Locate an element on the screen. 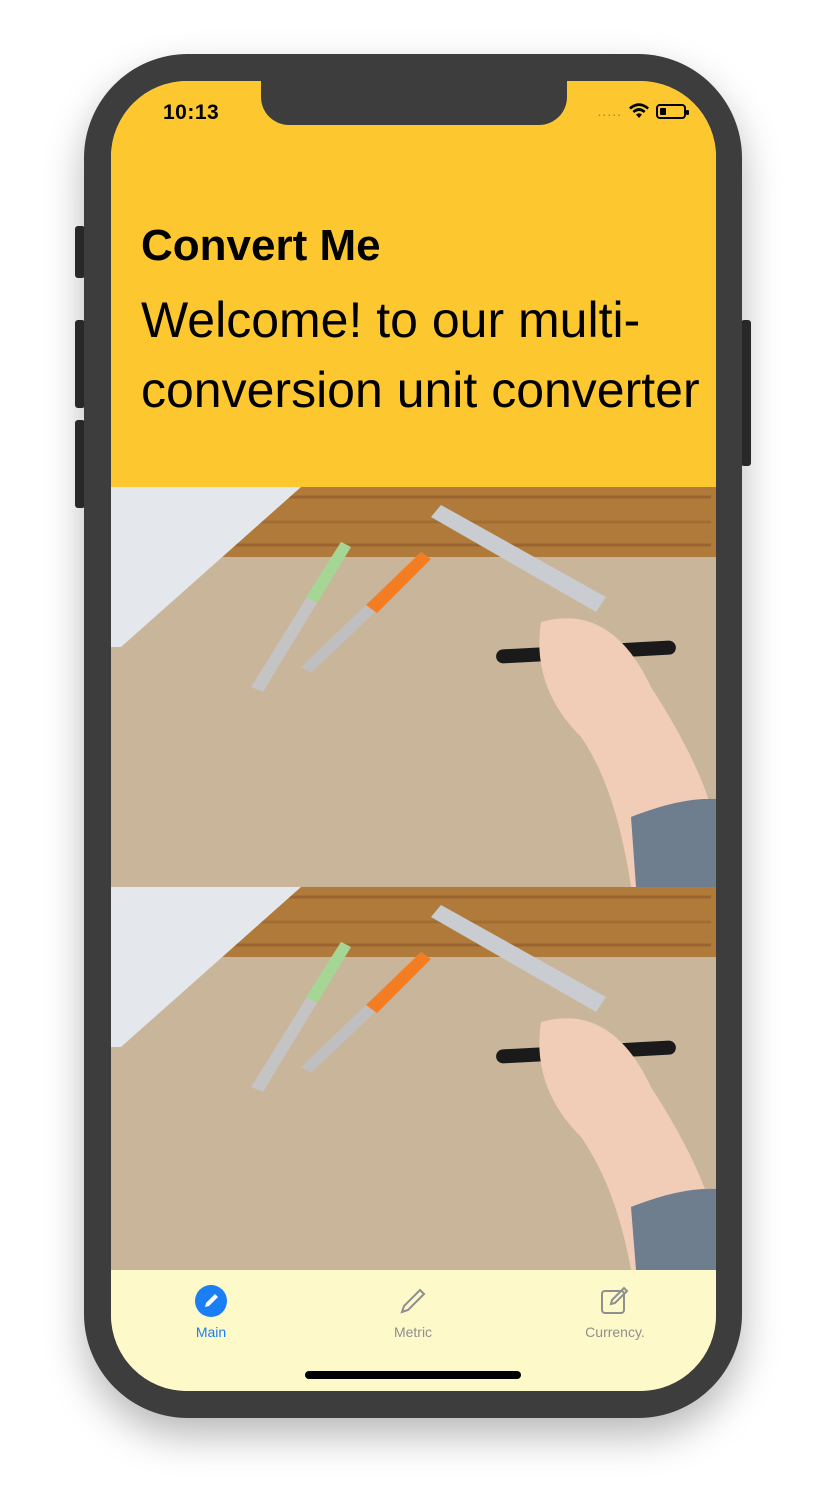 The image size is (826, 1504). status-time: 10:13 is located at coordinates (191, 112).